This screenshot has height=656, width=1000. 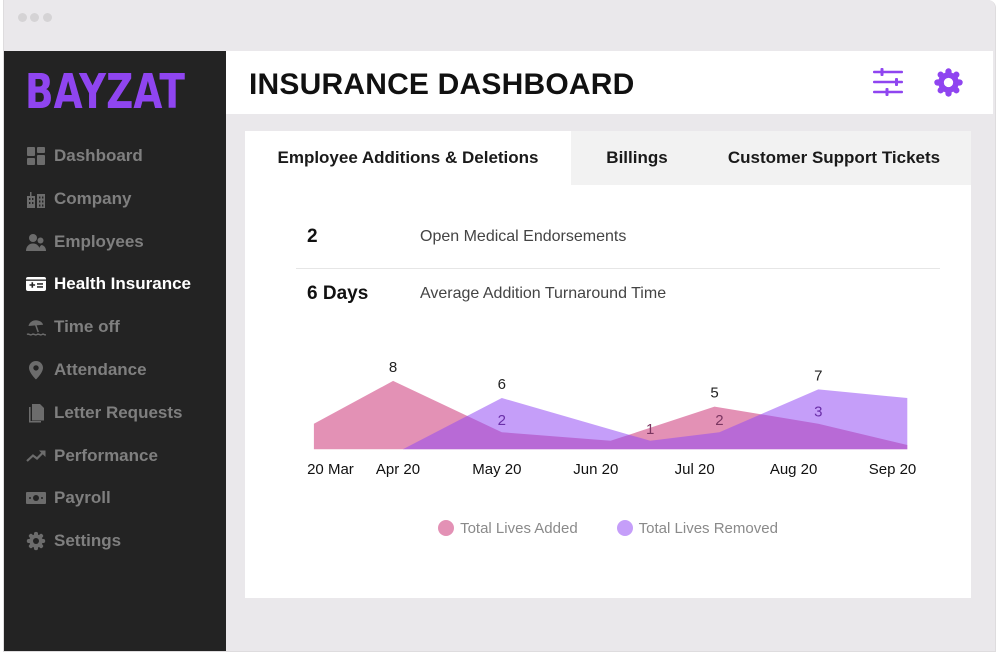 I want to click on sidebar-item-time-off: Time off, so click(x=115, y=327).